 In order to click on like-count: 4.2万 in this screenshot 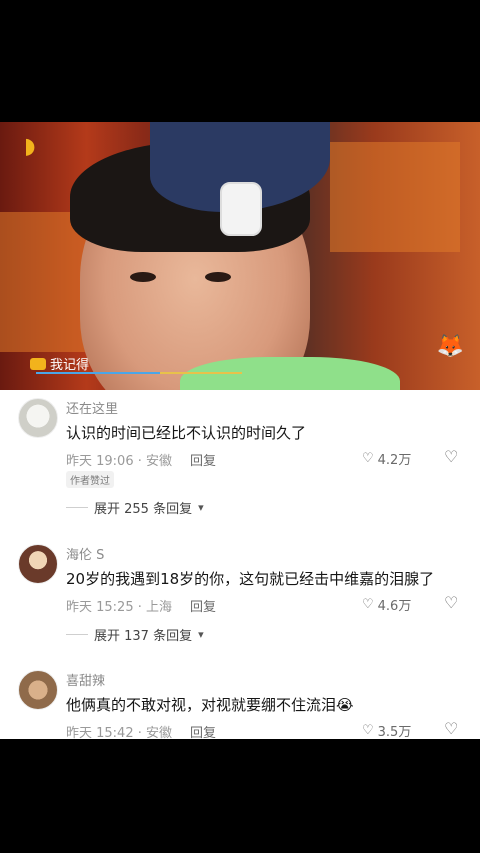, I will do `click(394, 460)`.